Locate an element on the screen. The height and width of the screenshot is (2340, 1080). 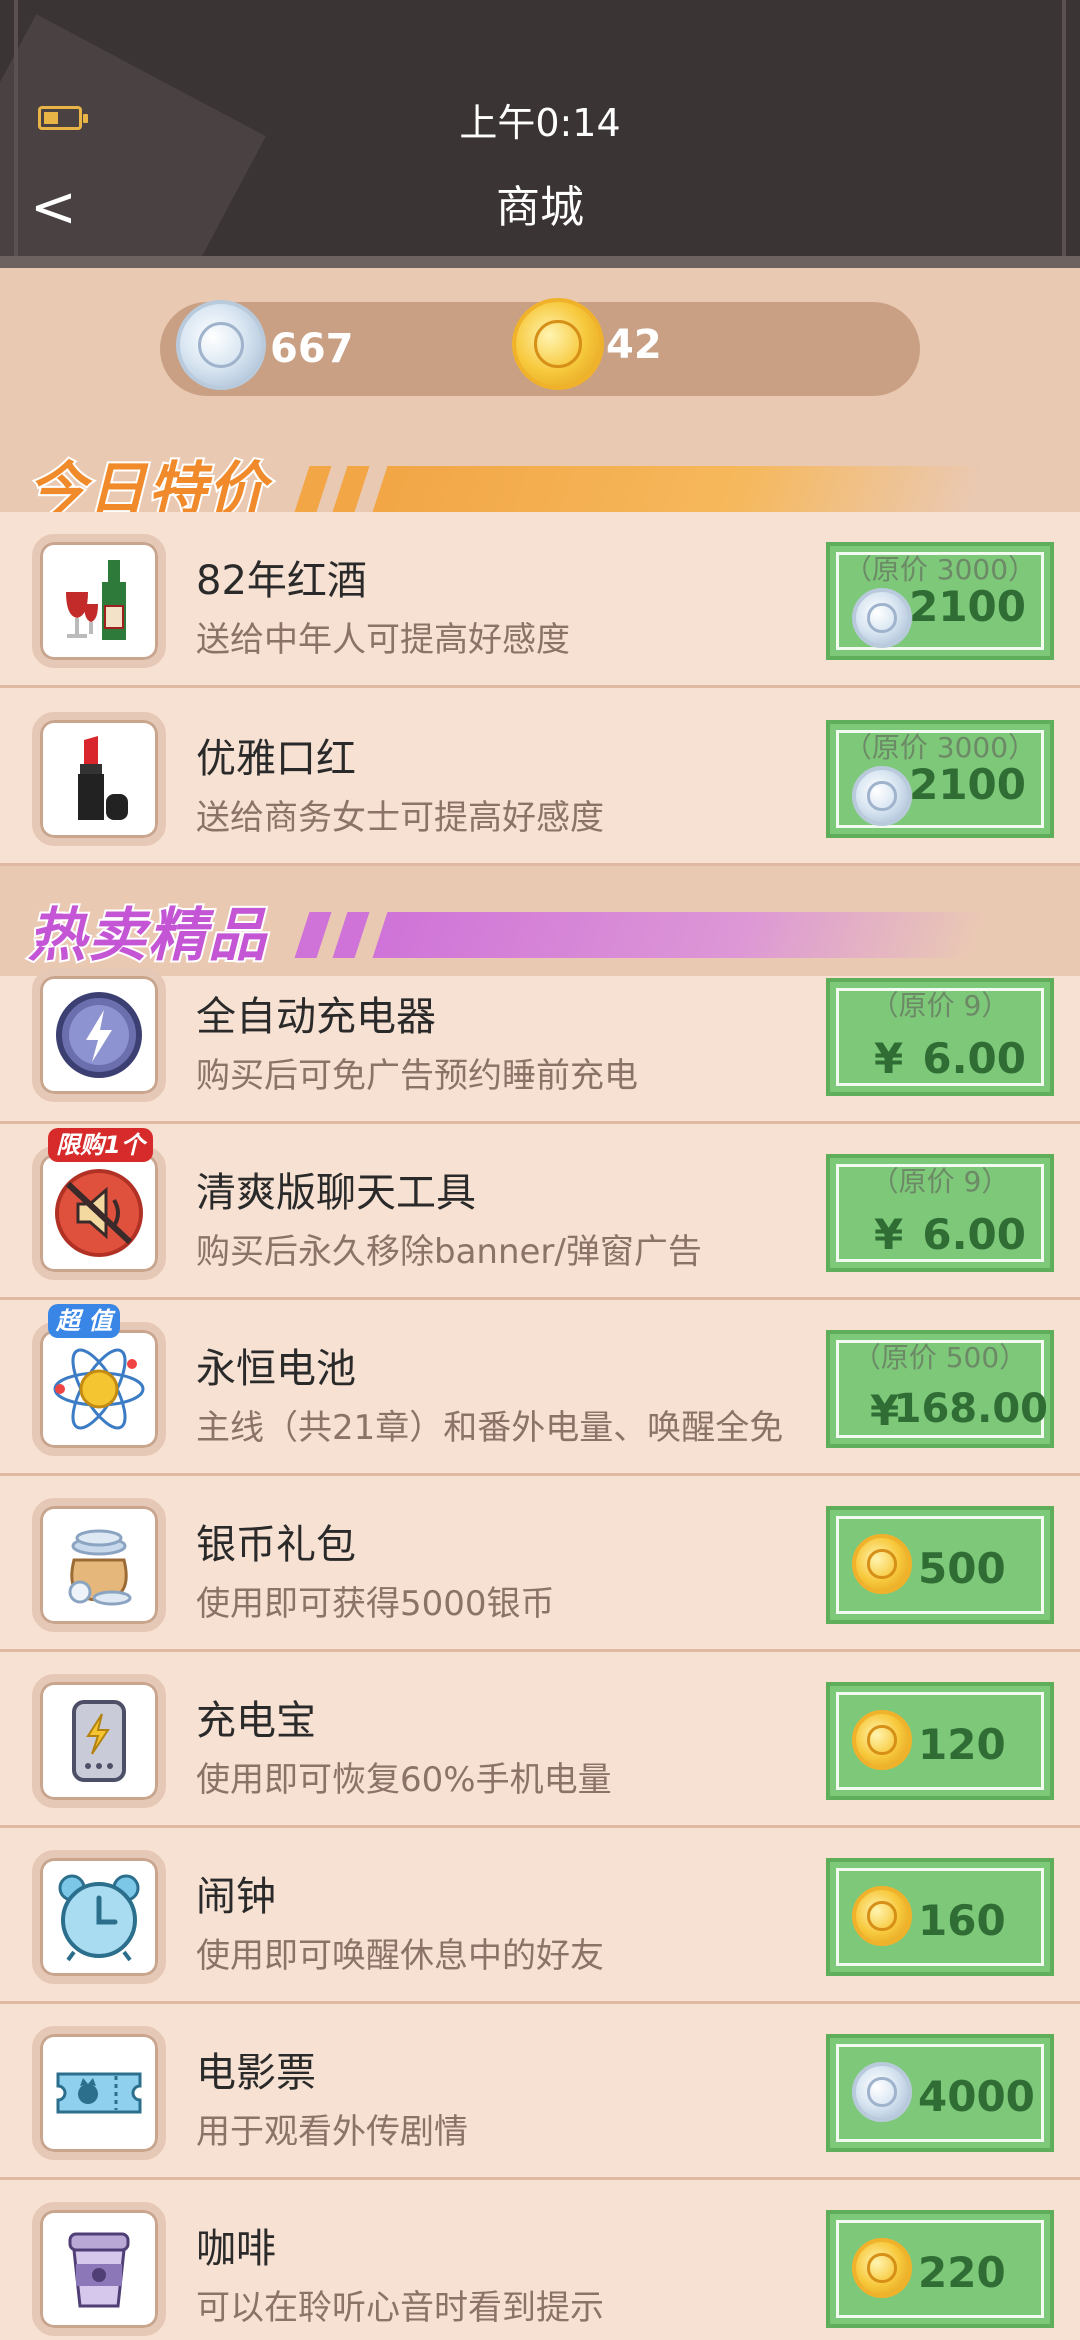
buy-button: 220 is located at coordinates (940, 2269).